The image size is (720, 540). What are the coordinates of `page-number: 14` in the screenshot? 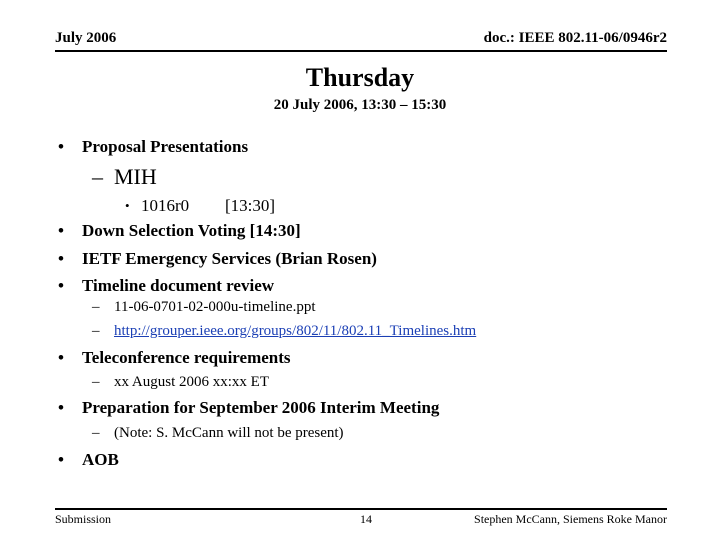 It's located at (366, 519).